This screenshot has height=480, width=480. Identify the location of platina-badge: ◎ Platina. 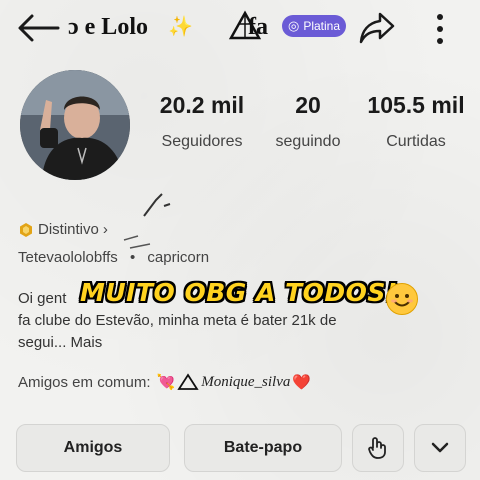
(314, 26).